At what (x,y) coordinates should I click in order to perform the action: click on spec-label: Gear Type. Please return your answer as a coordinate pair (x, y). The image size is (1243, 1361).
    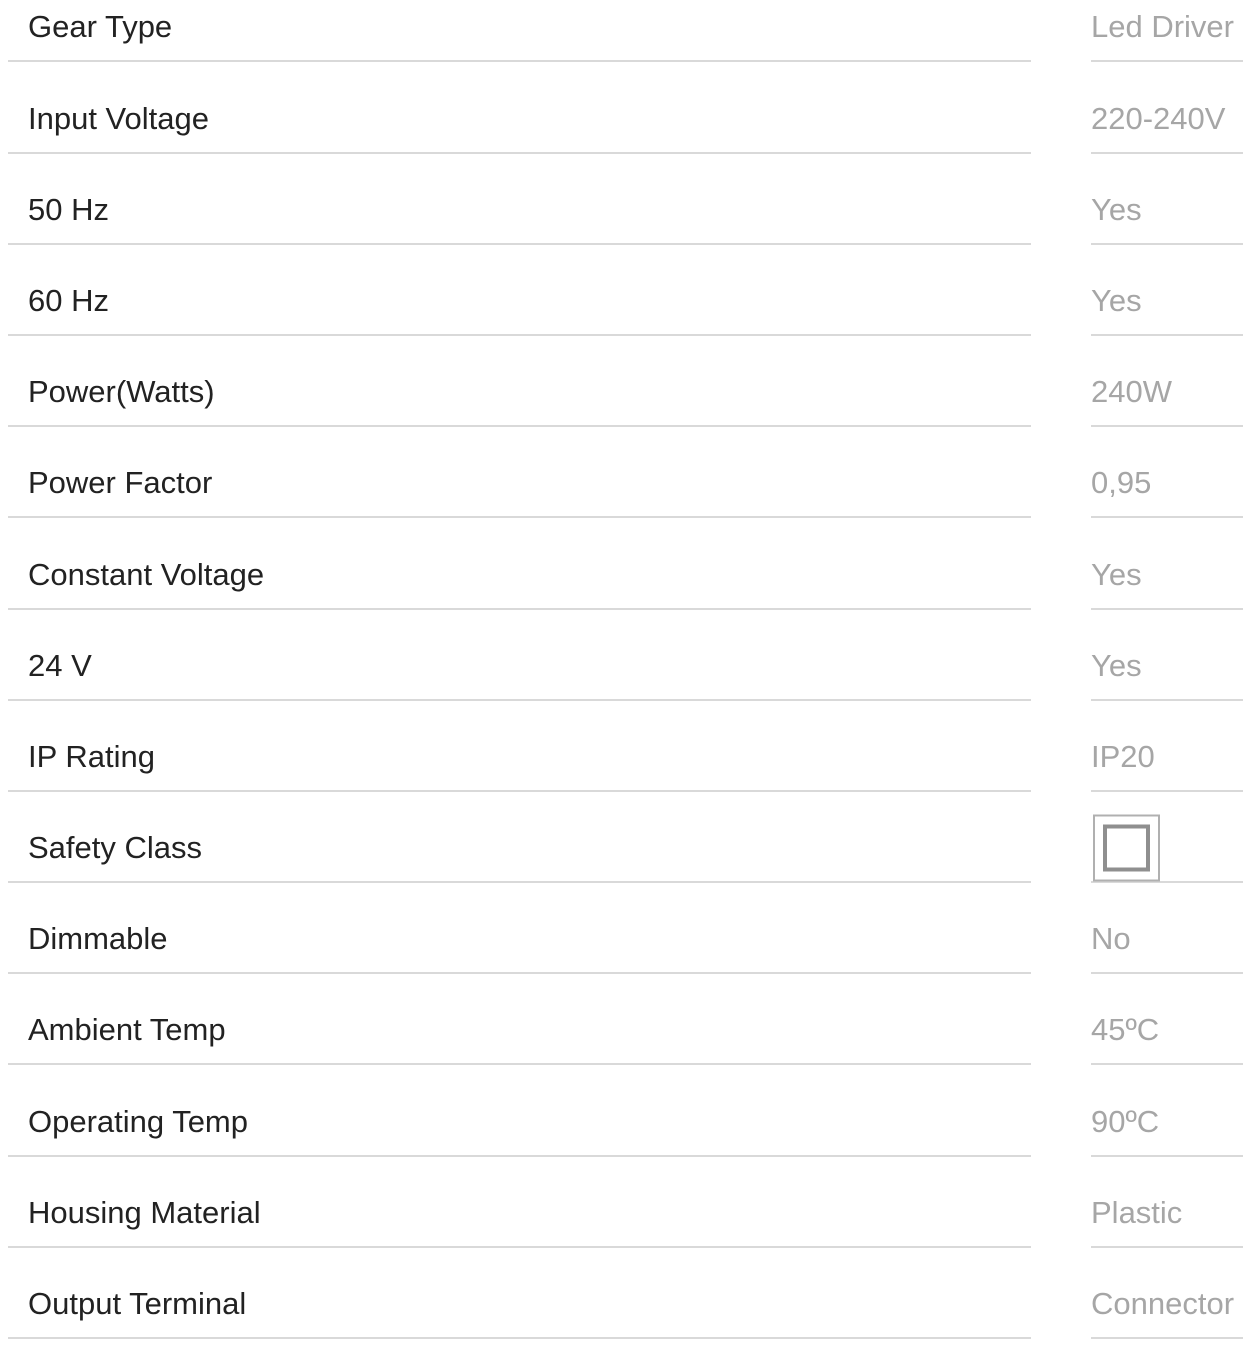
    Looking at the image, I should click on (100, 26).